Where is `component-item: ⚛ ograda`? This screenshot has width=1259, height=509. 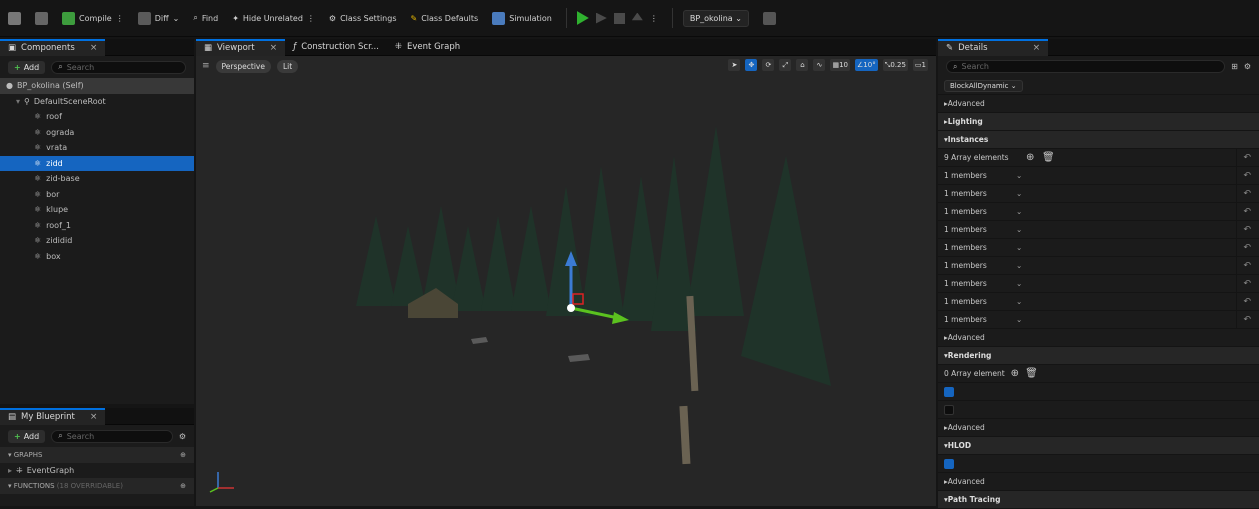
component-item: ⚛ ograda is located at coordinates (97, 133).